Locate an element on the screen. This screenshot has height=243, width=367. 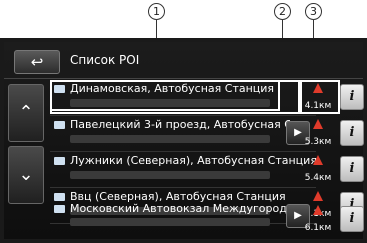
callout-2: 2 is located at coordinates (282, 11).